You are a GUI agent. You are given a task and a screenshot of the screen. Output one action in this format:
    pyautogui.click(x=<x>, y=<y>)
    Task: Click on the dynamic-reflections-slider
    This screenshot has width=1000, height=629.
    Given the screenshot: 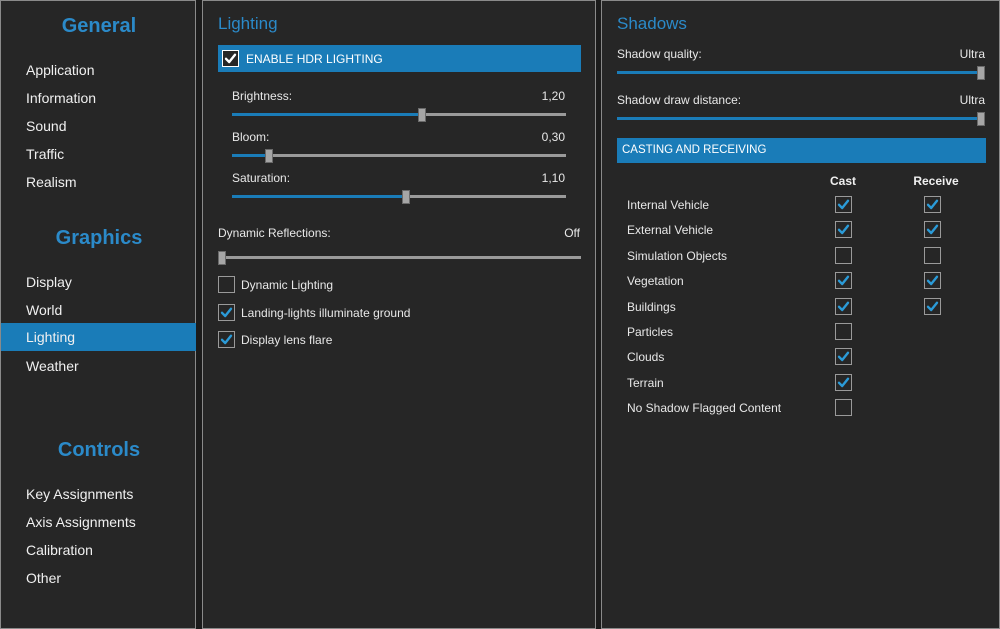 What is the action you would take?
    pyautogui.click(x=399, y=258)
    